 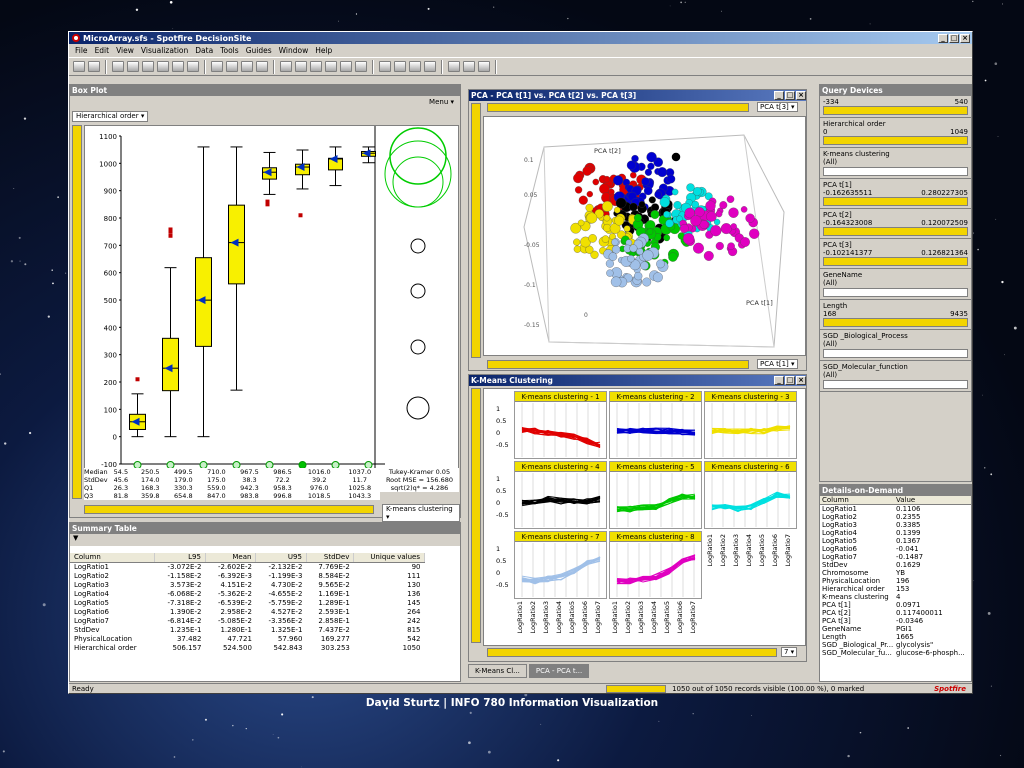 I want to click on pca-x-selector: PCA t[1] ▾, so click(x=777, y=364).